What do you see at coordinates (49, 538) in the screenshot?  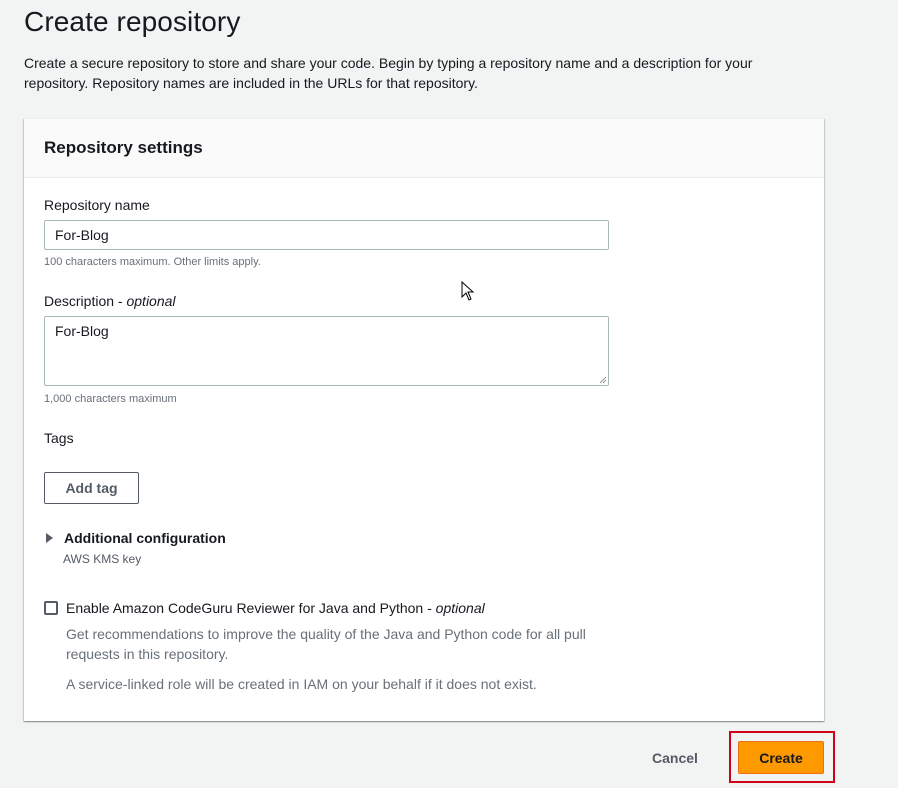 I see `caret-right-icon` at bounding box center [49, 538].